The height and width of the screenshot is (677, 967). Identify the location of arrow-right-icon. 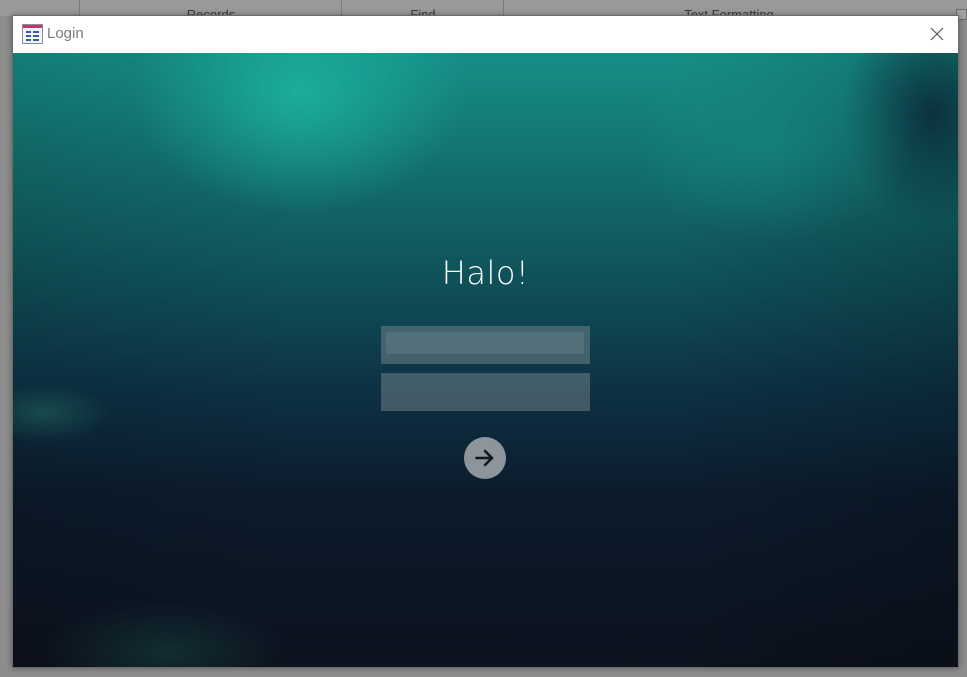
(484, 458).